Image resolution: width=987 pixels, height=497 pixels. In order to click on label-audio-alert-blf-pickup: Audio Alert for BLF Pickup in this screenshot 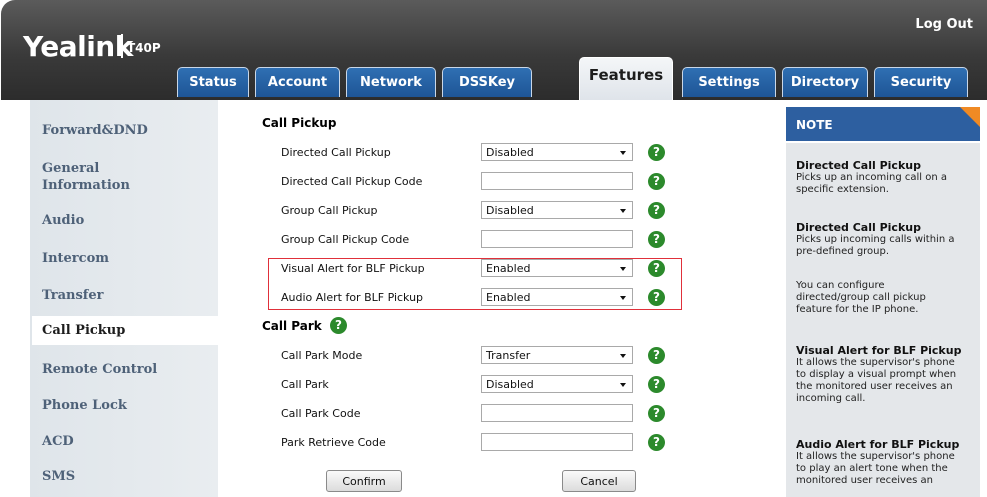, I will do `click(352, 297)`.